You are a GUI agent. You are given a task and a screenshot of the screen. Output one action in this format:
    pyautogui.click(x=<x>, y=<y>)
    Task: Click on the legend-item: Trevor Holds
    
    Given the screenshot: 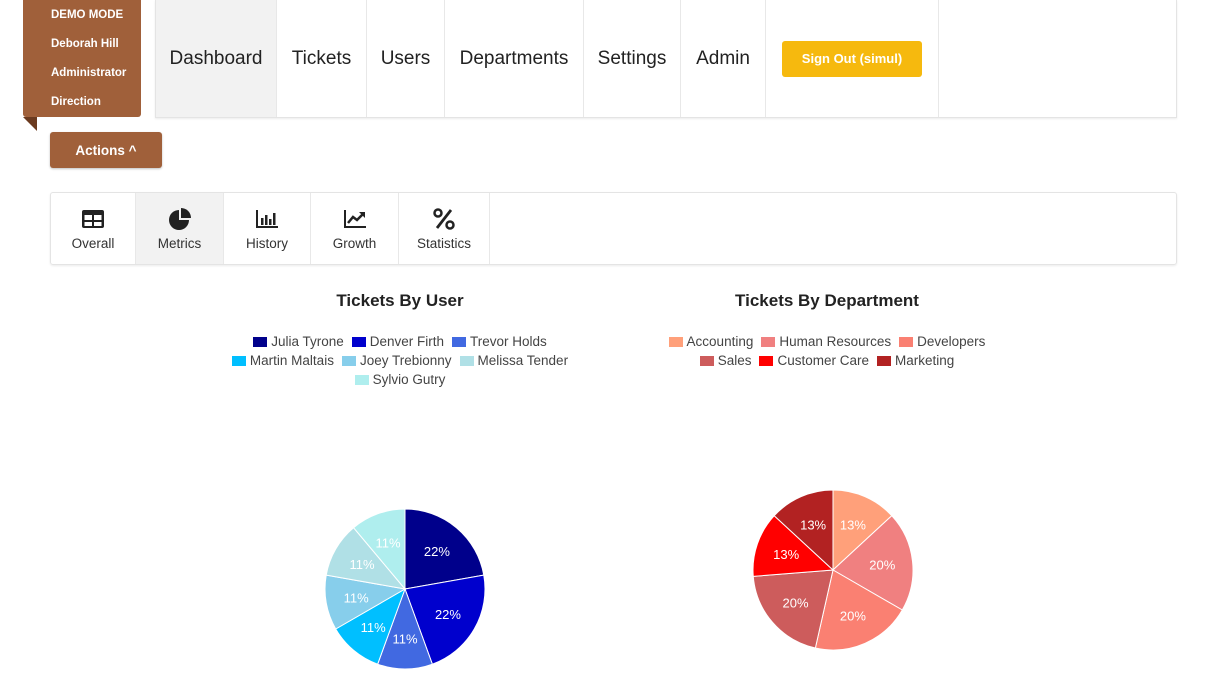 What is the action you would take?
    pyautogui.click(x=499, y=341)
    